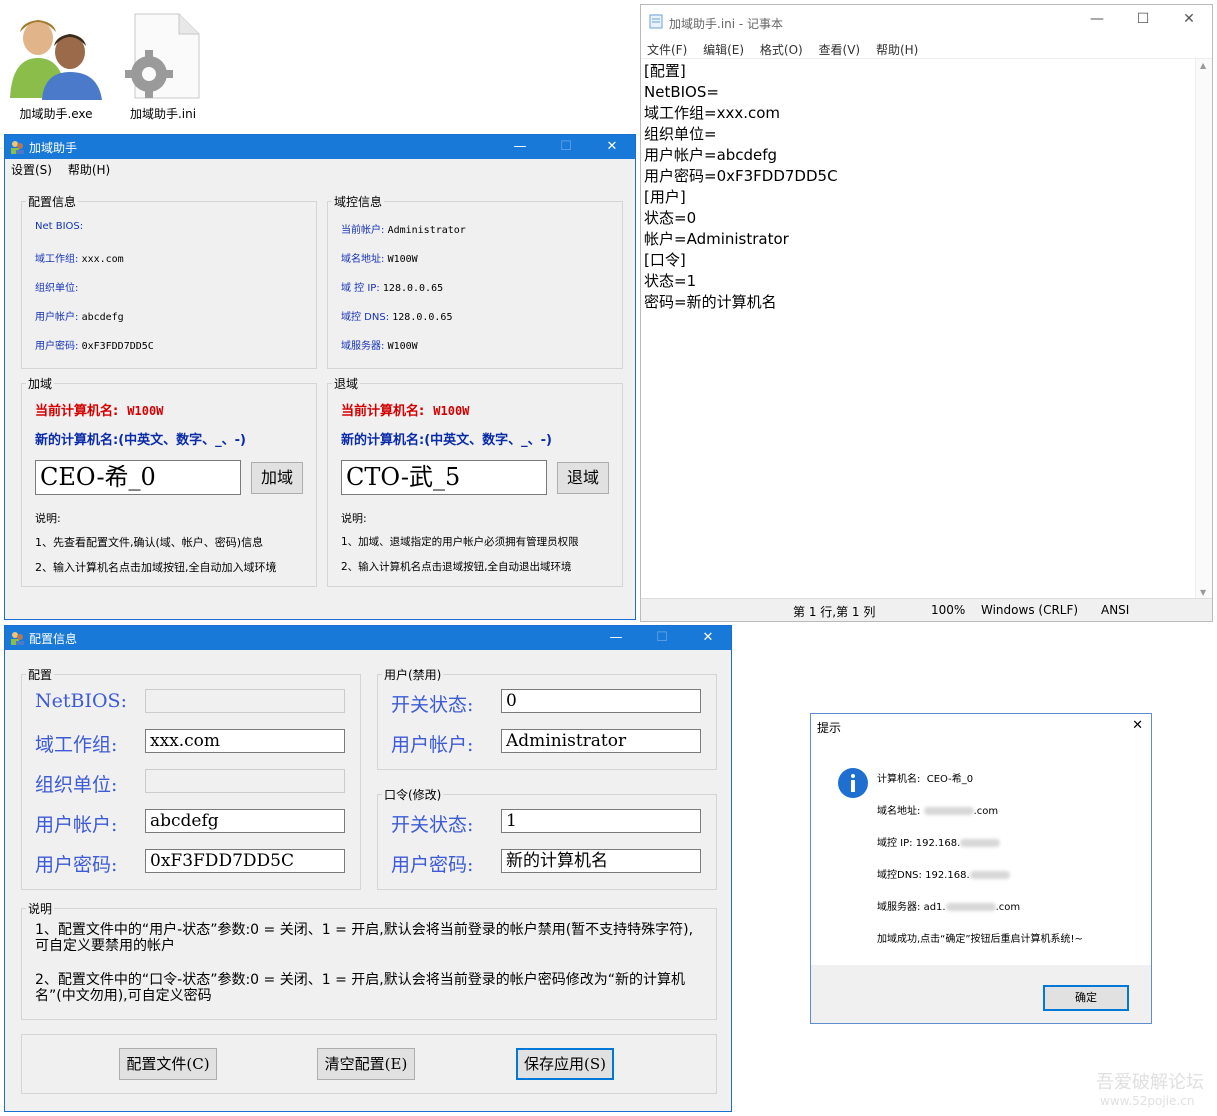  What do you see at coordinates (1203, 592) in the screenshot?
I see `scroll-down-icon: ▼` at bounding box center [1203, 592].